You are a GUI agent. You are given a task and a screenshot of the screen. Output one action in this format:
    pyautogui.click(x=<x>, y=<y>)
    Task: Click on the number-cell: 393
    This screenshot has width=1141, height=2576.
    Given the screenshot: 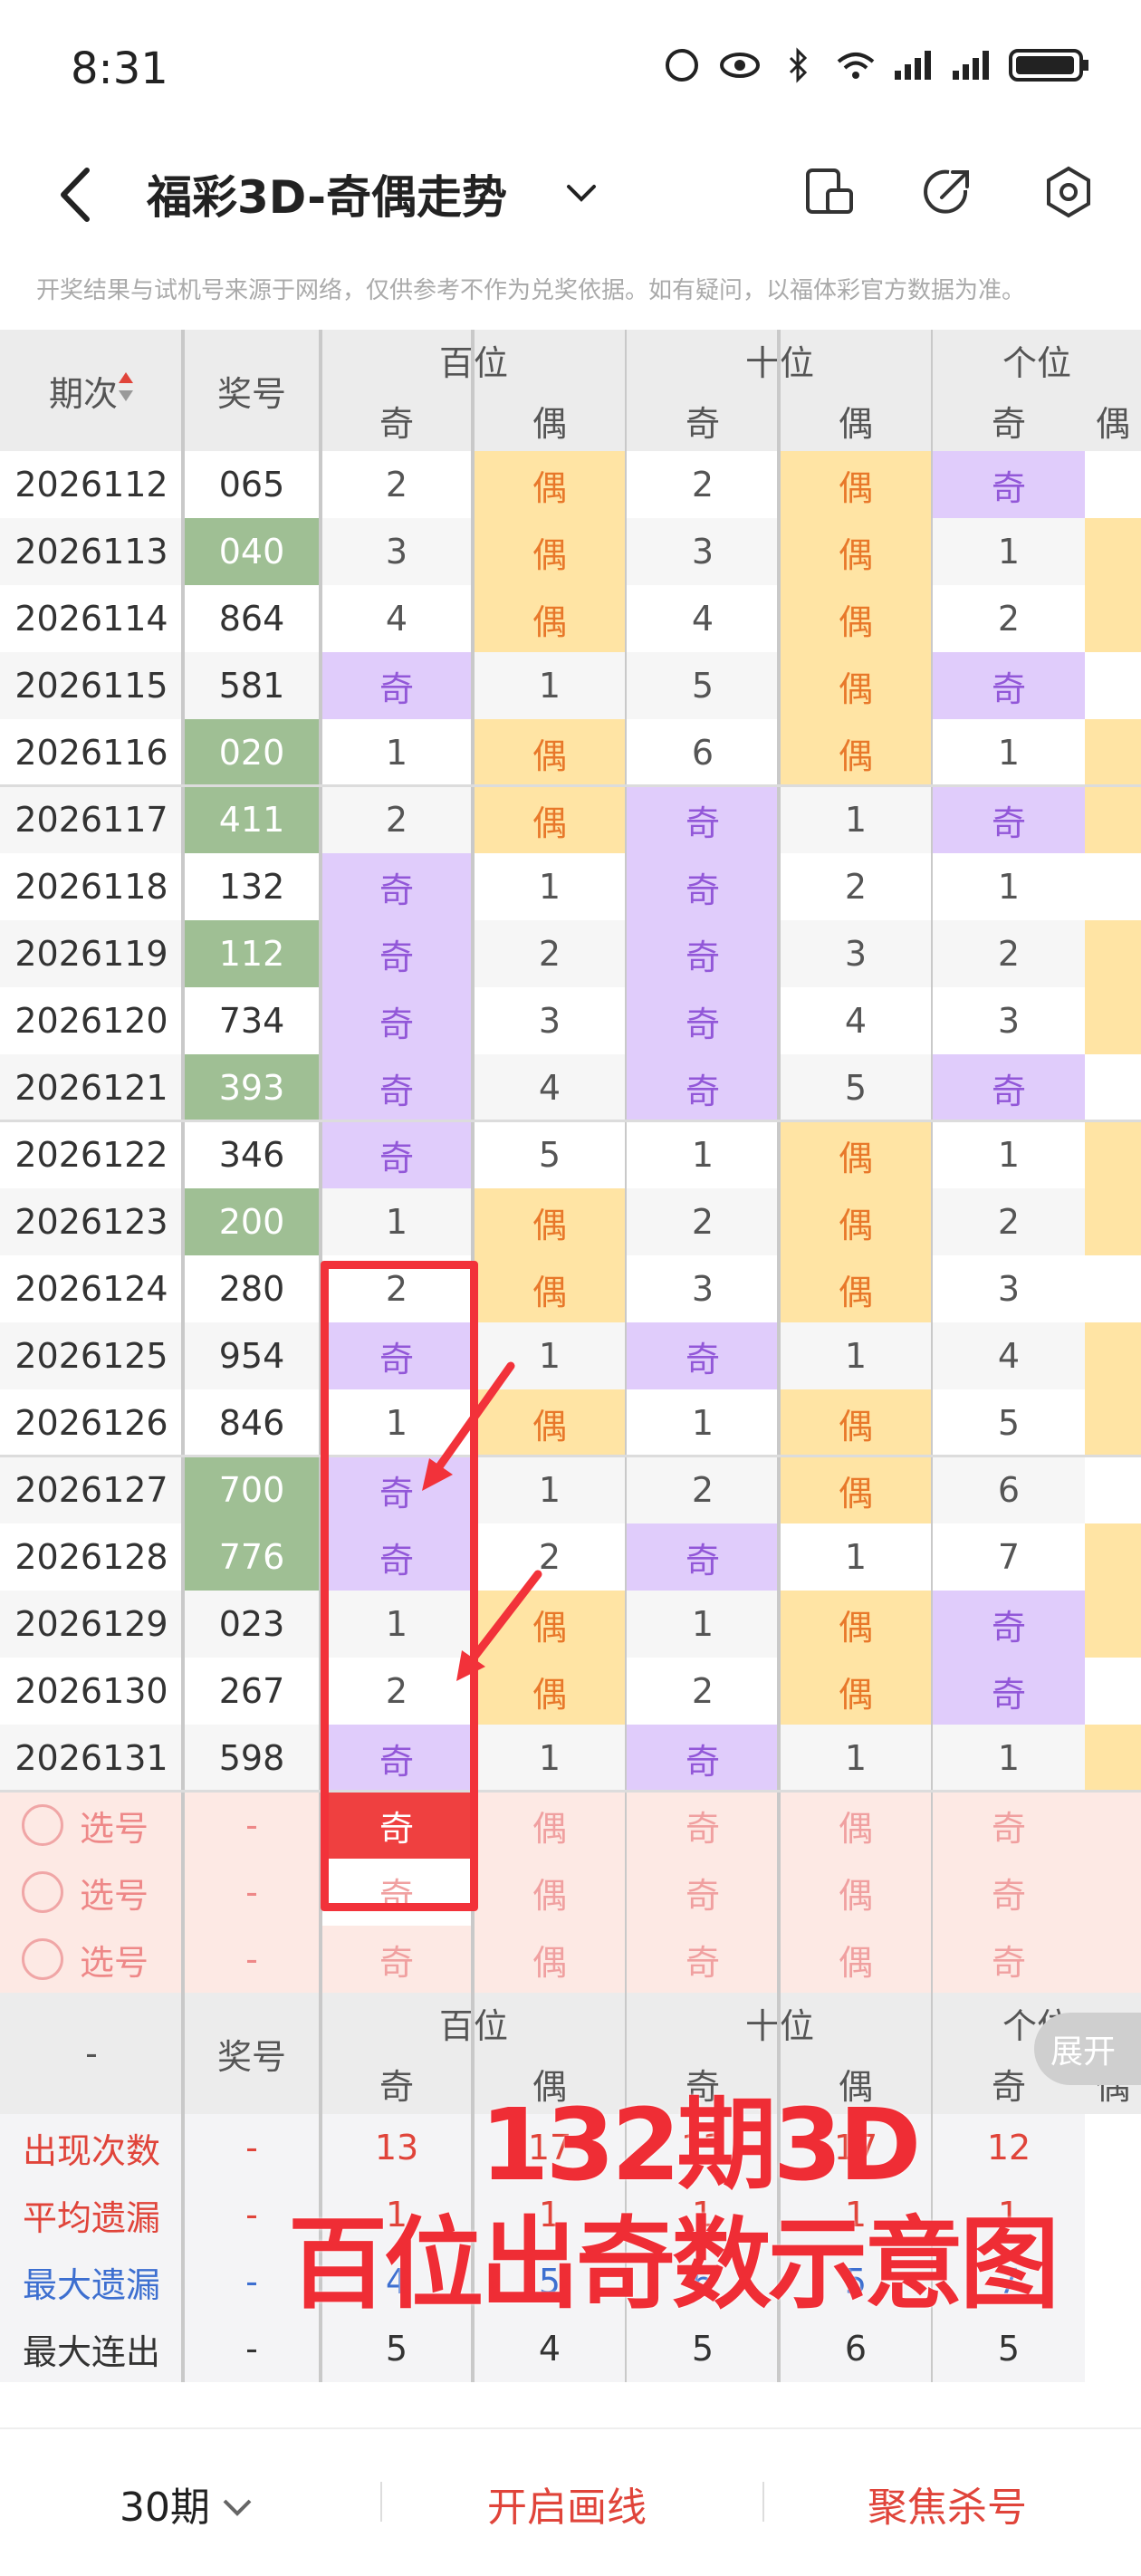 What is the action you would take?
    pyautogui.click(x=252, y=1087)
    